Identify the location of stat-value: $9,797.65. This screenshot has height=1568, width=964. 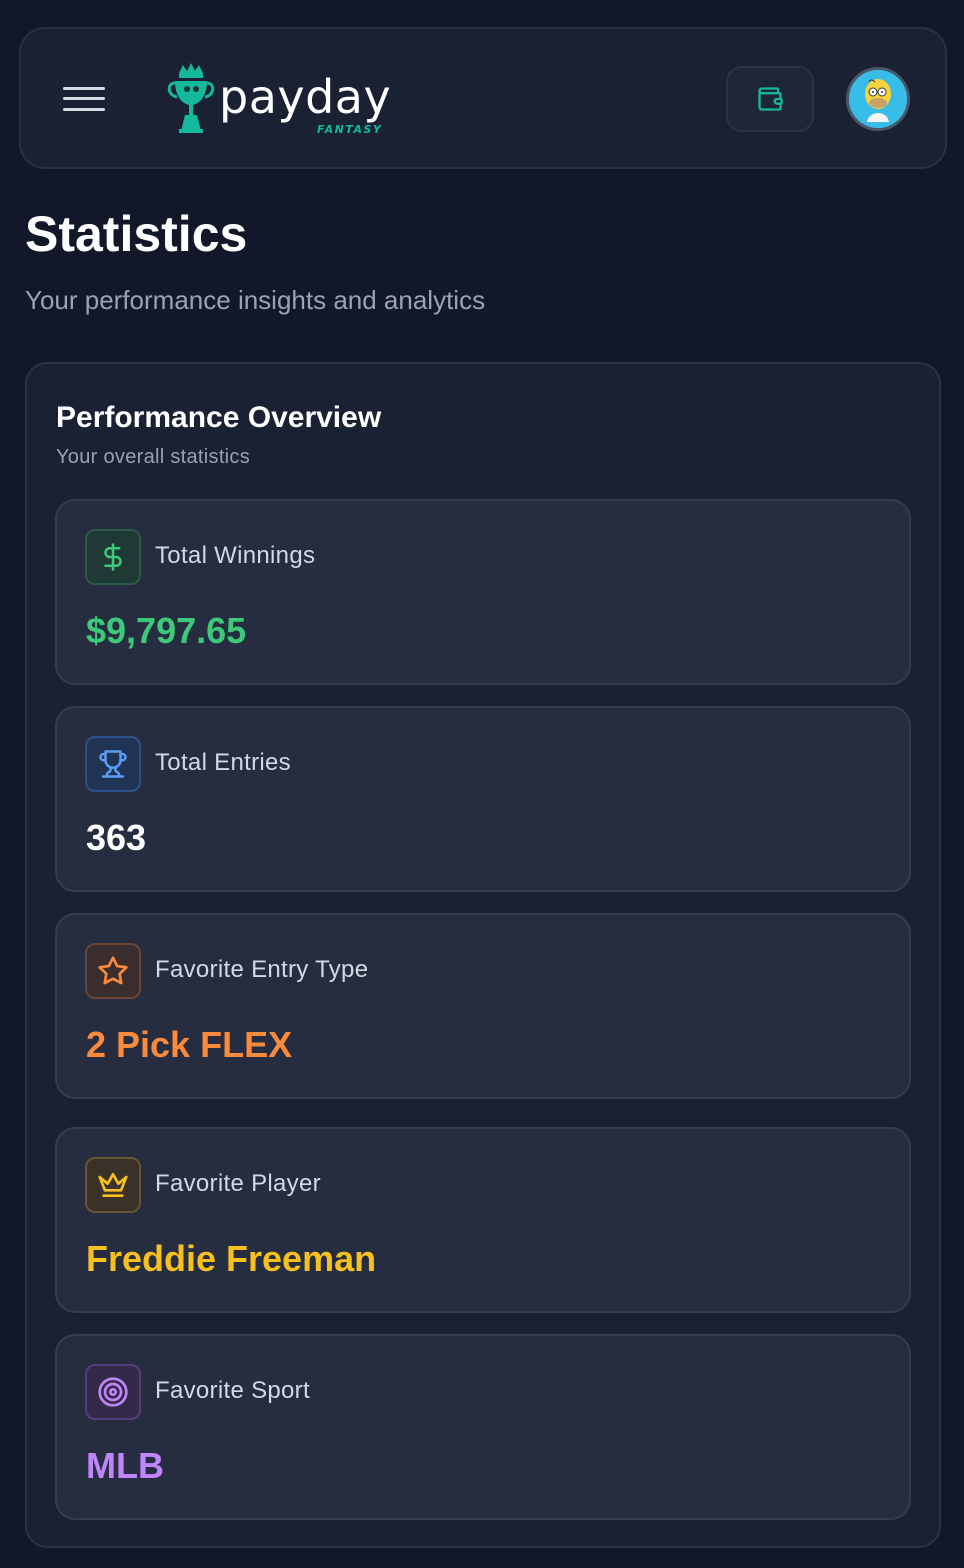
(166, 630).